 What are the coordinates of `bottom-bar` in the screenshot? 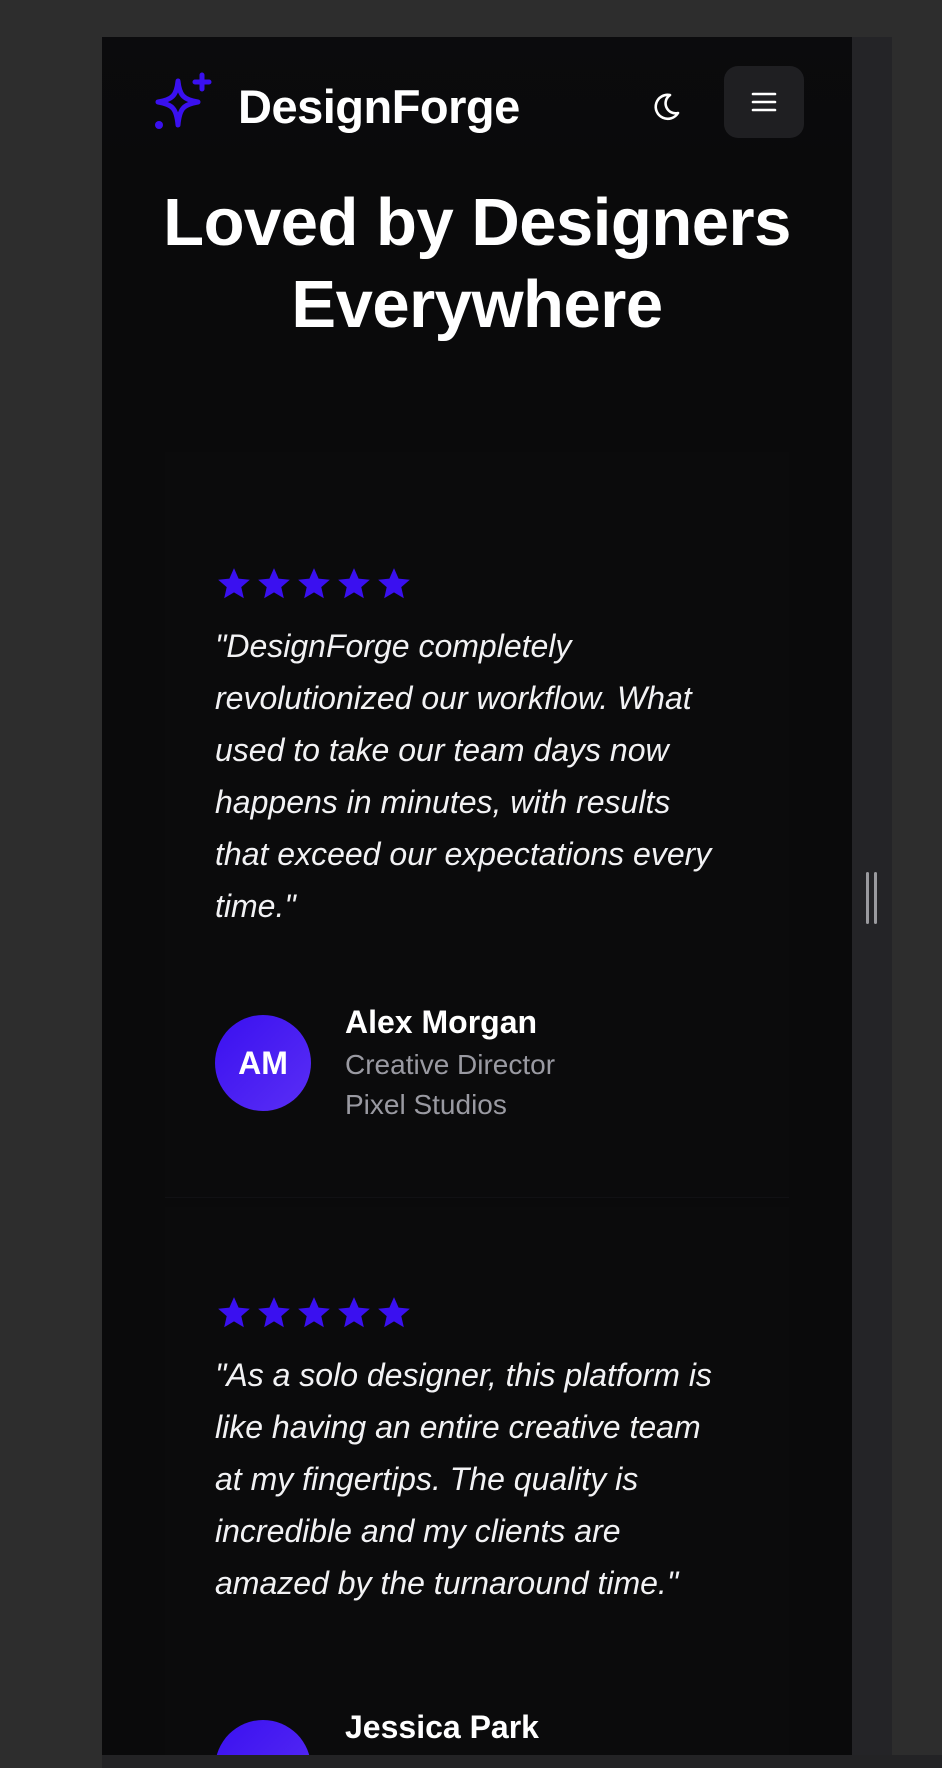 It's located at (522, 1761).